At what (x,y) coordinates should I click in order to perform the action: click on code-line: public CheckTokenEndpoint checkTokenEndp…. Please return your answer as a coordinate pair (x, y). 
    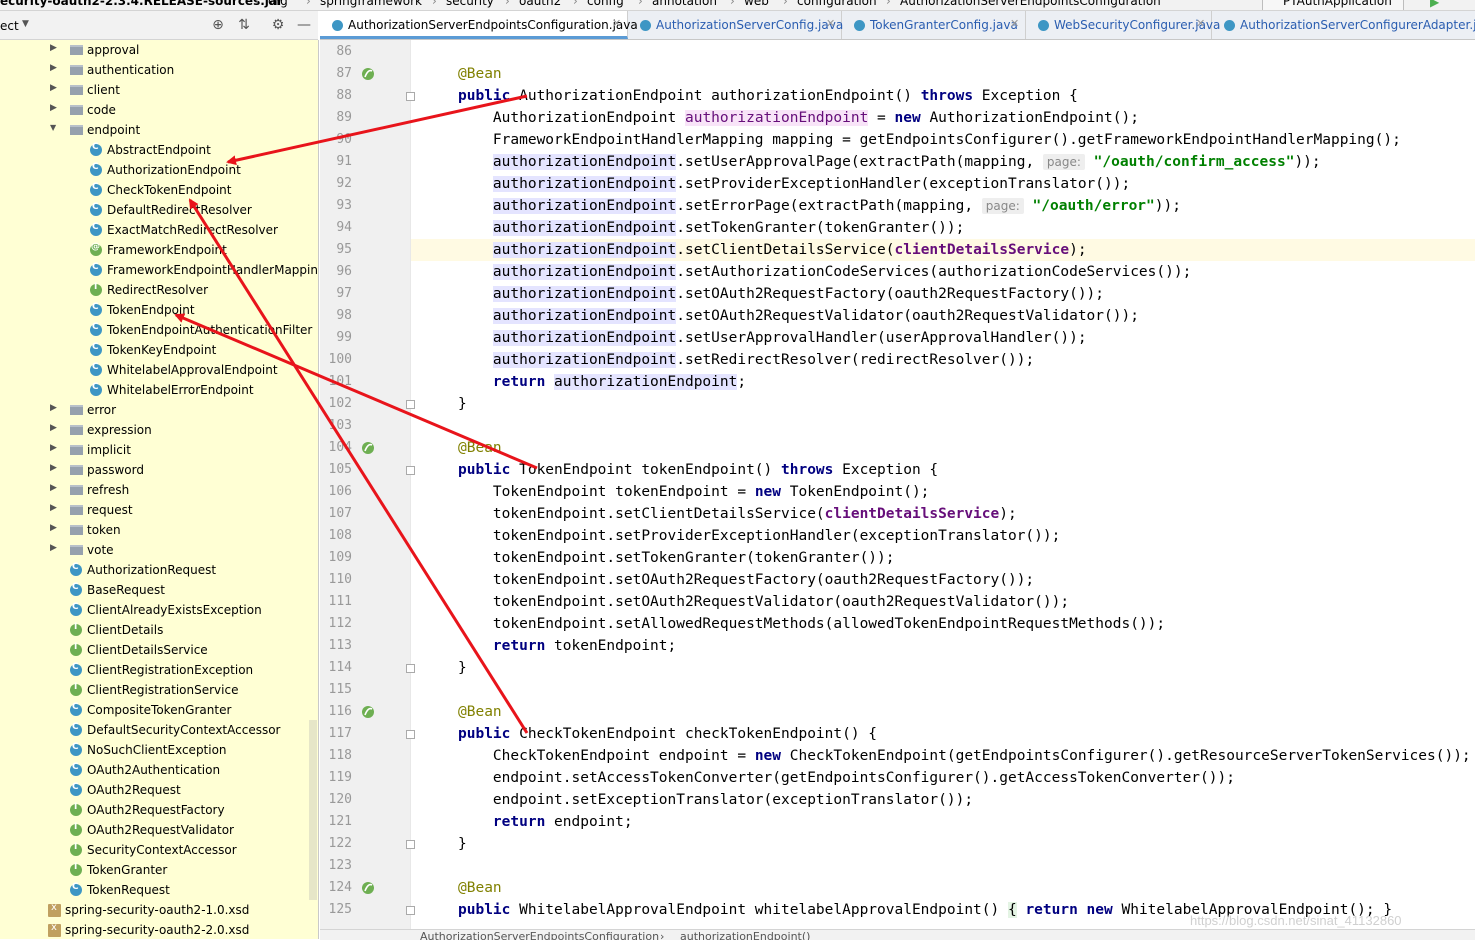
    Looking at the image, I should click on (667, 734).